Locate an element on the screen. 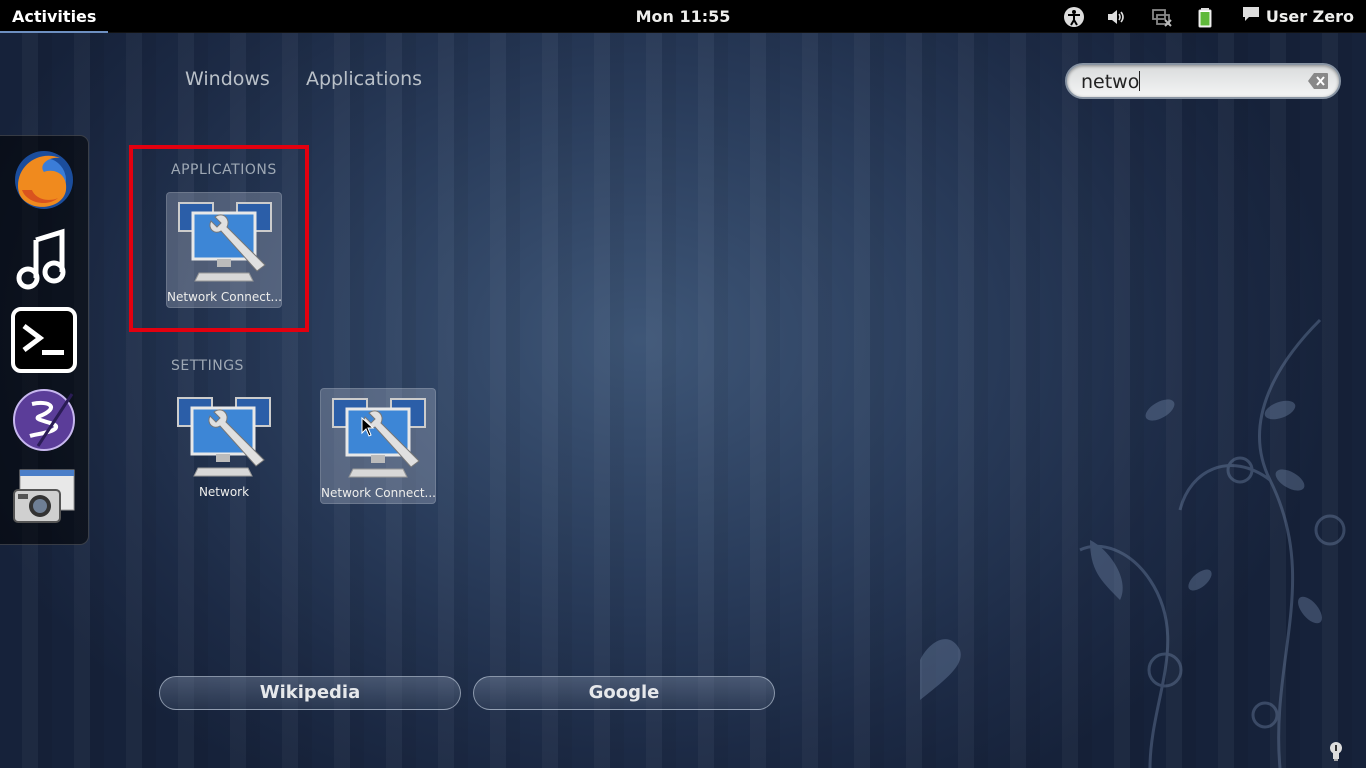  rhythmbox-icon is located at coordinates (44, 260).